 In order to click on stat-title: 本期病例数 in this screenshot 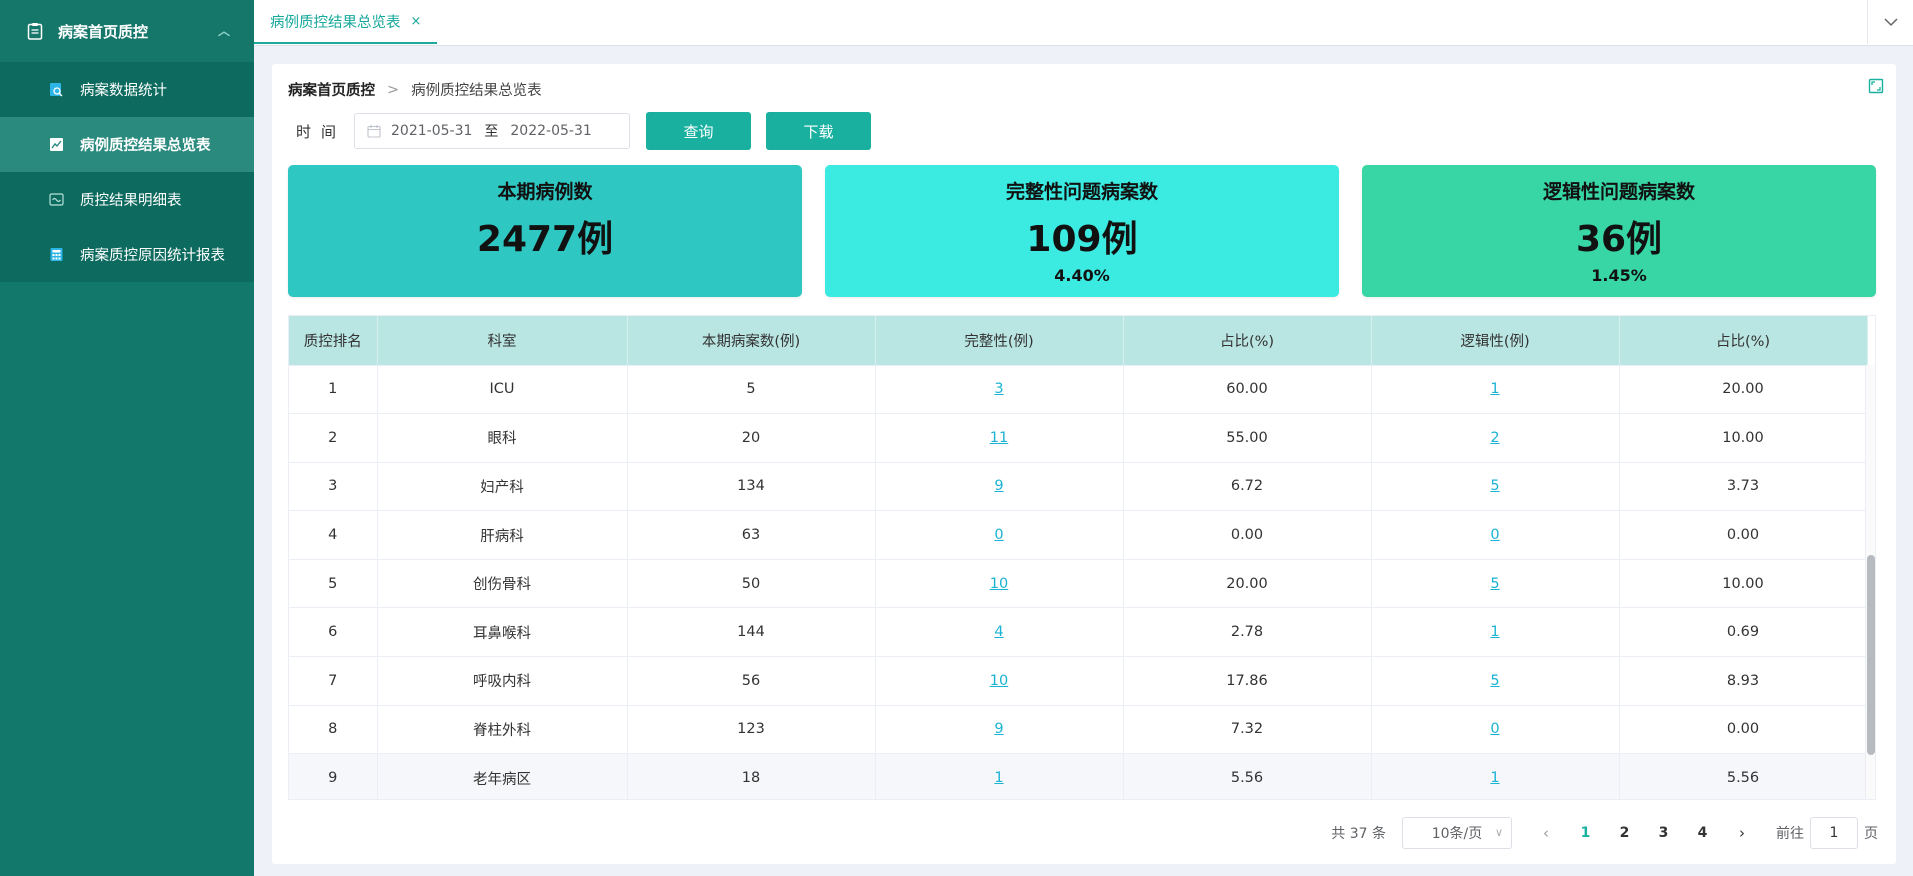, I will do `click(545, 192)`.